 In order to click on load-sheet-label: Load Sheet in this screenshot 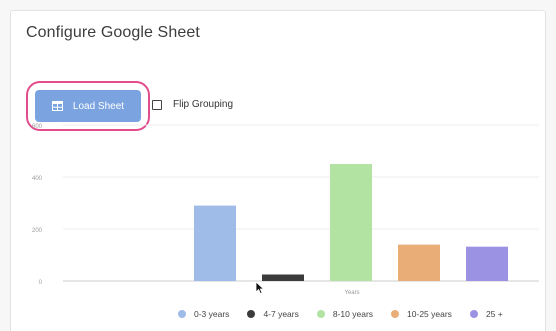, I will do `click(98, 106)`.